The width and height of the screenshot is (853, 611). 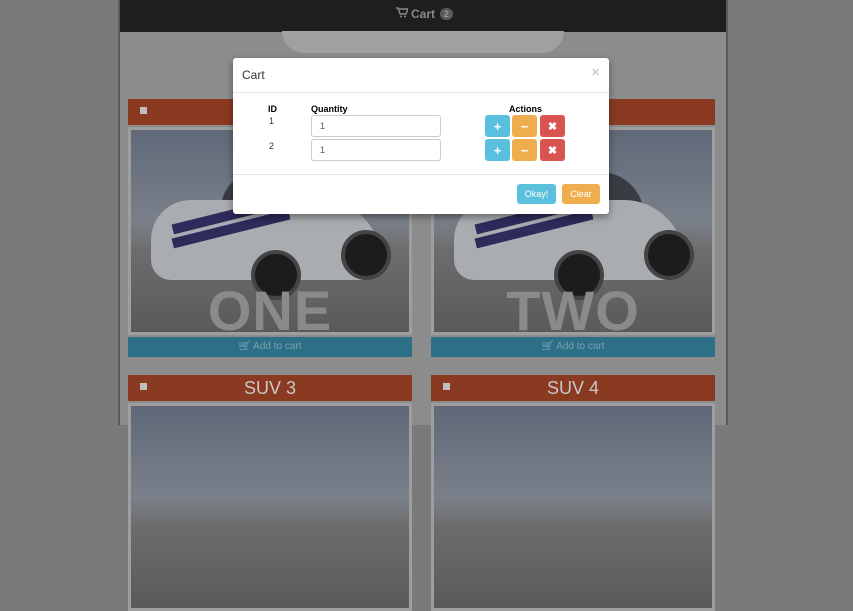 What do you see at coordinates (581, 194) in the screenshot?
I see `clear-cart-button: Clear` at bounding box center [581, 194].